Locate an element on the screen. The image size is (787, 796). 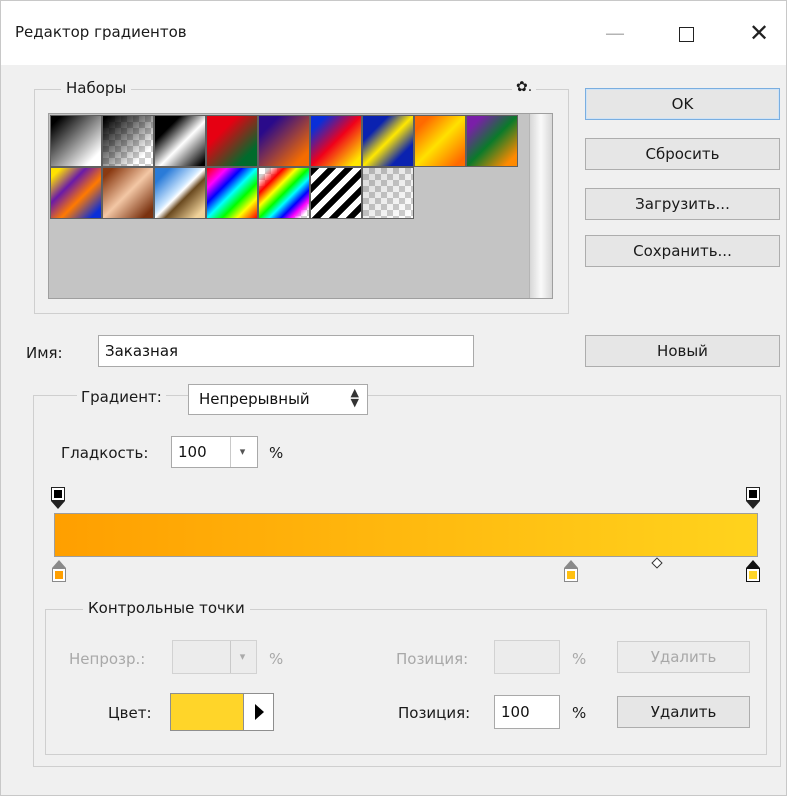
maximize-icon is located at coordinates (686, 34).